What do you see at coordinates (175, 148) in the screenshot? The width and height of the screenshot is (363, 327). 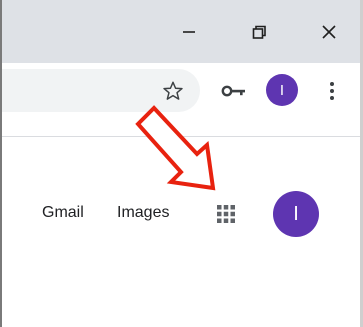 I see `annotation-arrow-icon` at bounding box center [175, 148].